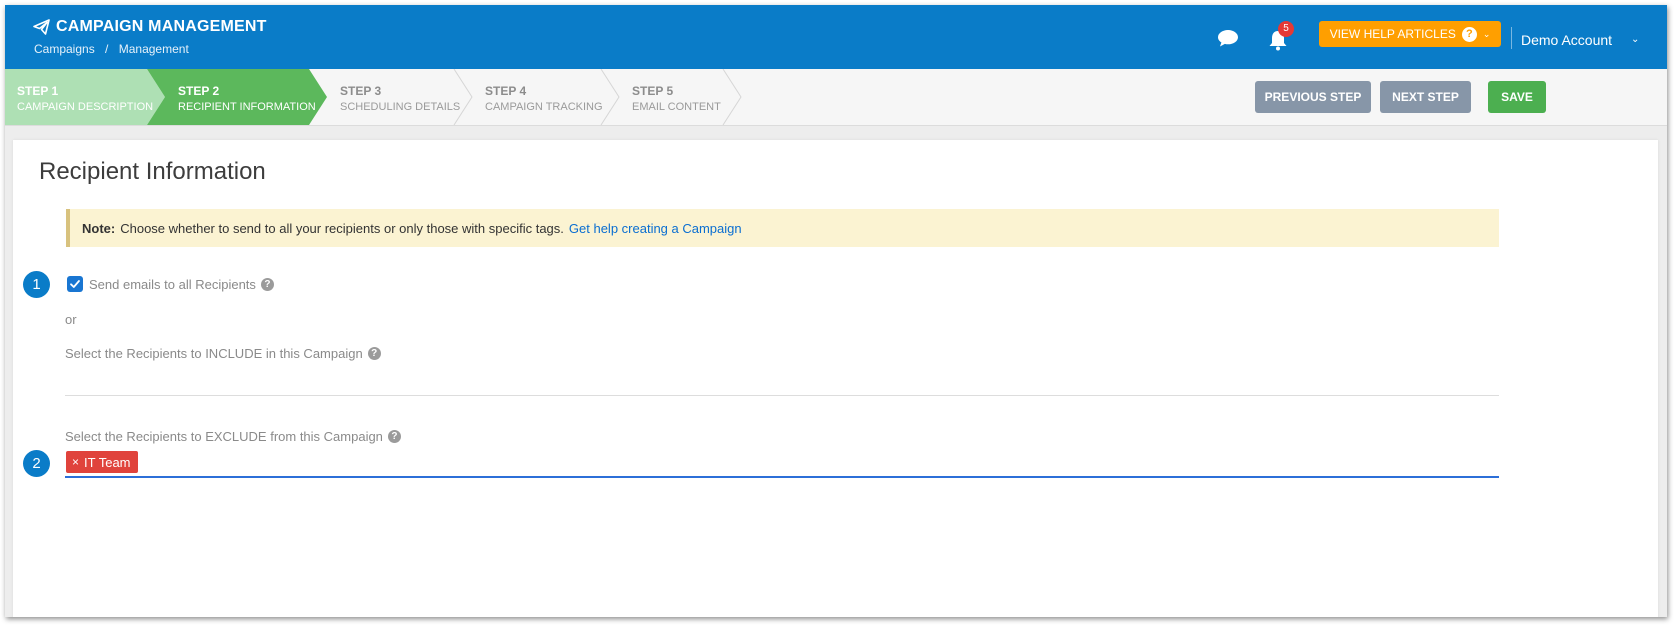 Image resolution: width=1677 pixels, height=626 pixels. What do you see at coordinates (676, 107) in the screenshot?
I see `step-5-sub: EMAIL CONTENT` at bounding box center [676, 107].